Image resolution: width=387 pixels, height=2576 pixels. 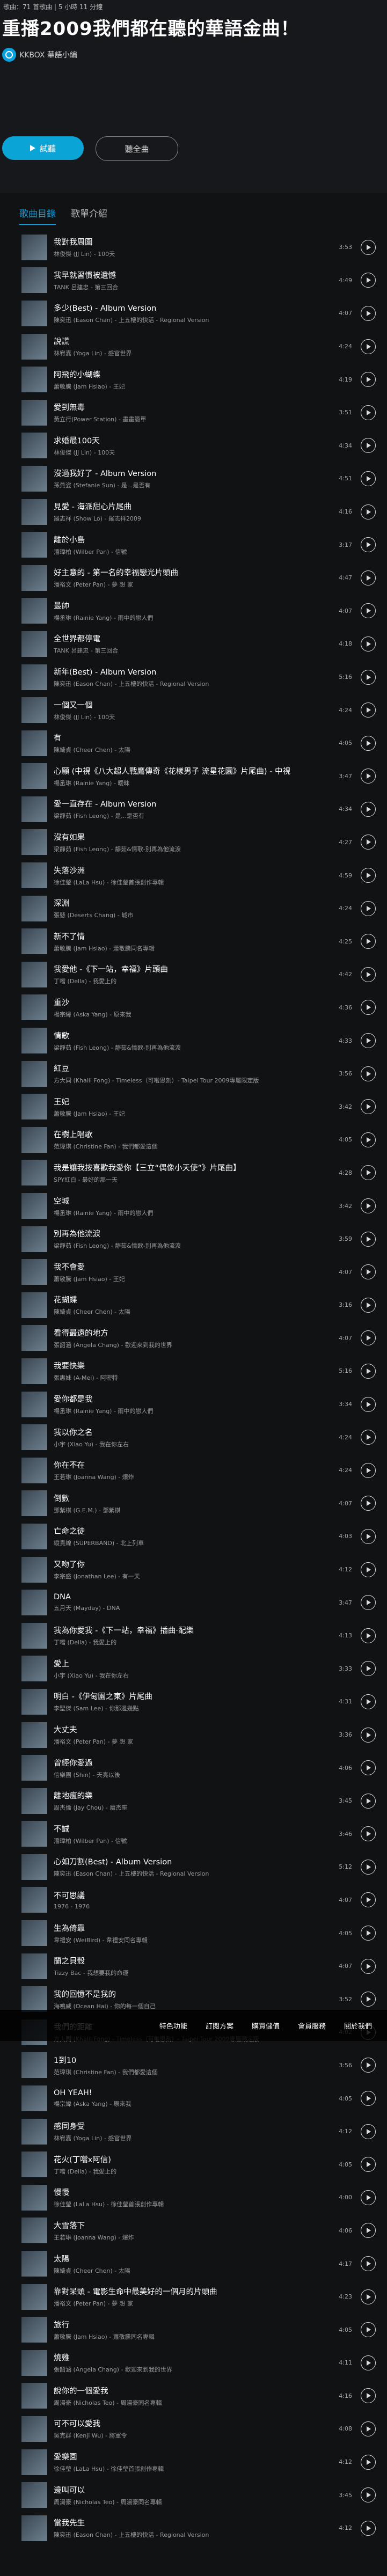 What do you see at coordinates (198, 2131) in the screenshot?
I see `song-row: 感同身受 林宥嘉 (Yoga Lin) - 感官世界 4:12` at bounding box center [198, 2131].